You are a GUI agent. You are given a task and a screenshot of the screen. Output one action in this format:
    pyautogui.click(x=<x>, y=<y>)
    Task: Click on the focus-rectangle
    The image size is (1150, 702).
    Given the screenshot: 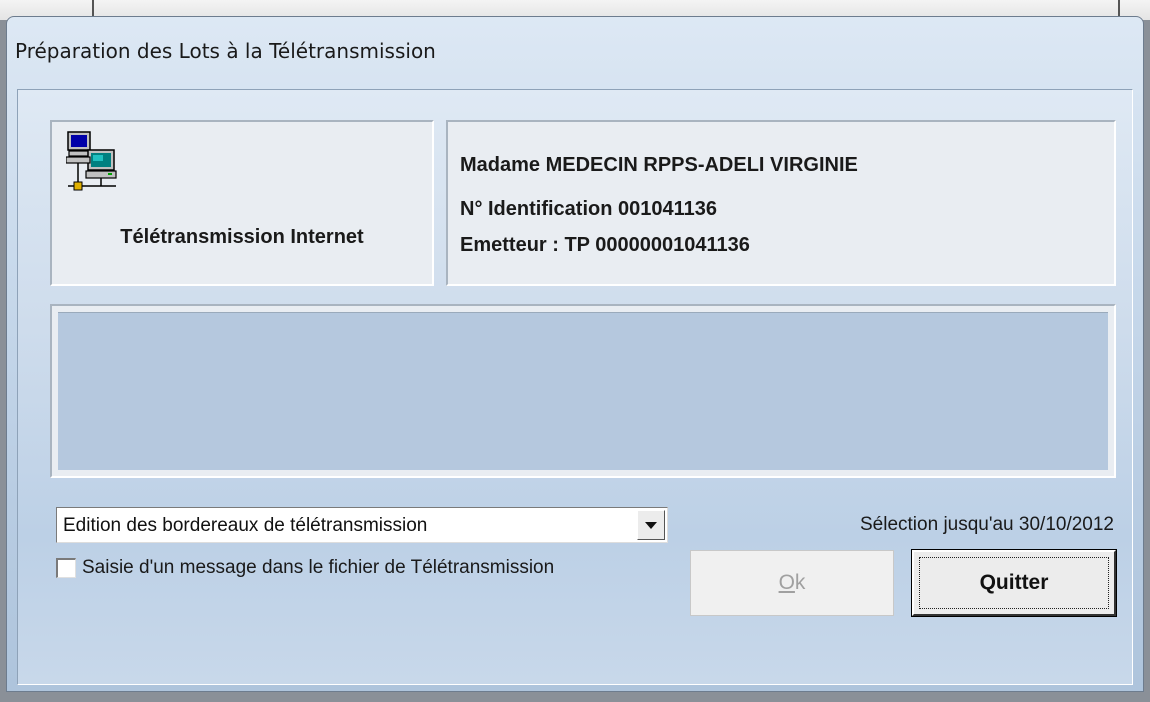 What is the action you would take?
    pyautogui.click(x=1014, y=583)
    